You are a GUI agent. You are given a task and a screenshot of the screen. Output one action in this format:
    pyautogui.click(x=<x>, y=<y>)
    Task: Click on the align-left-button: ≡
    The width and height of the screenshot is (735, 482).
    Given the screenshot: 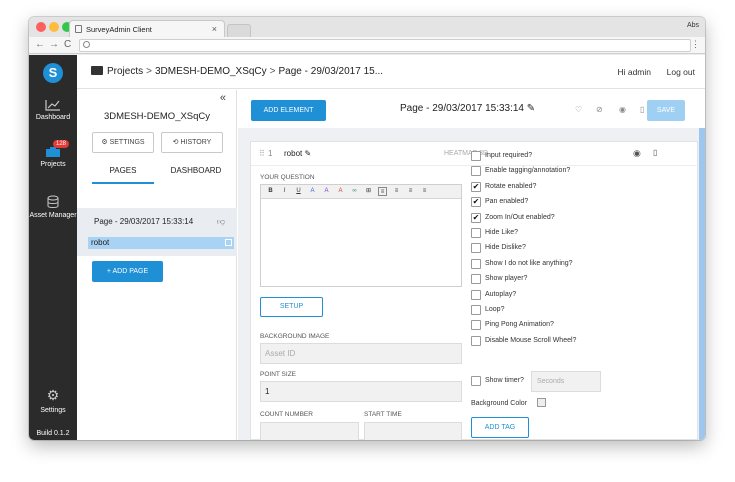 What is the action you would take?
    pyautogui.click(x=382, y=191)
    